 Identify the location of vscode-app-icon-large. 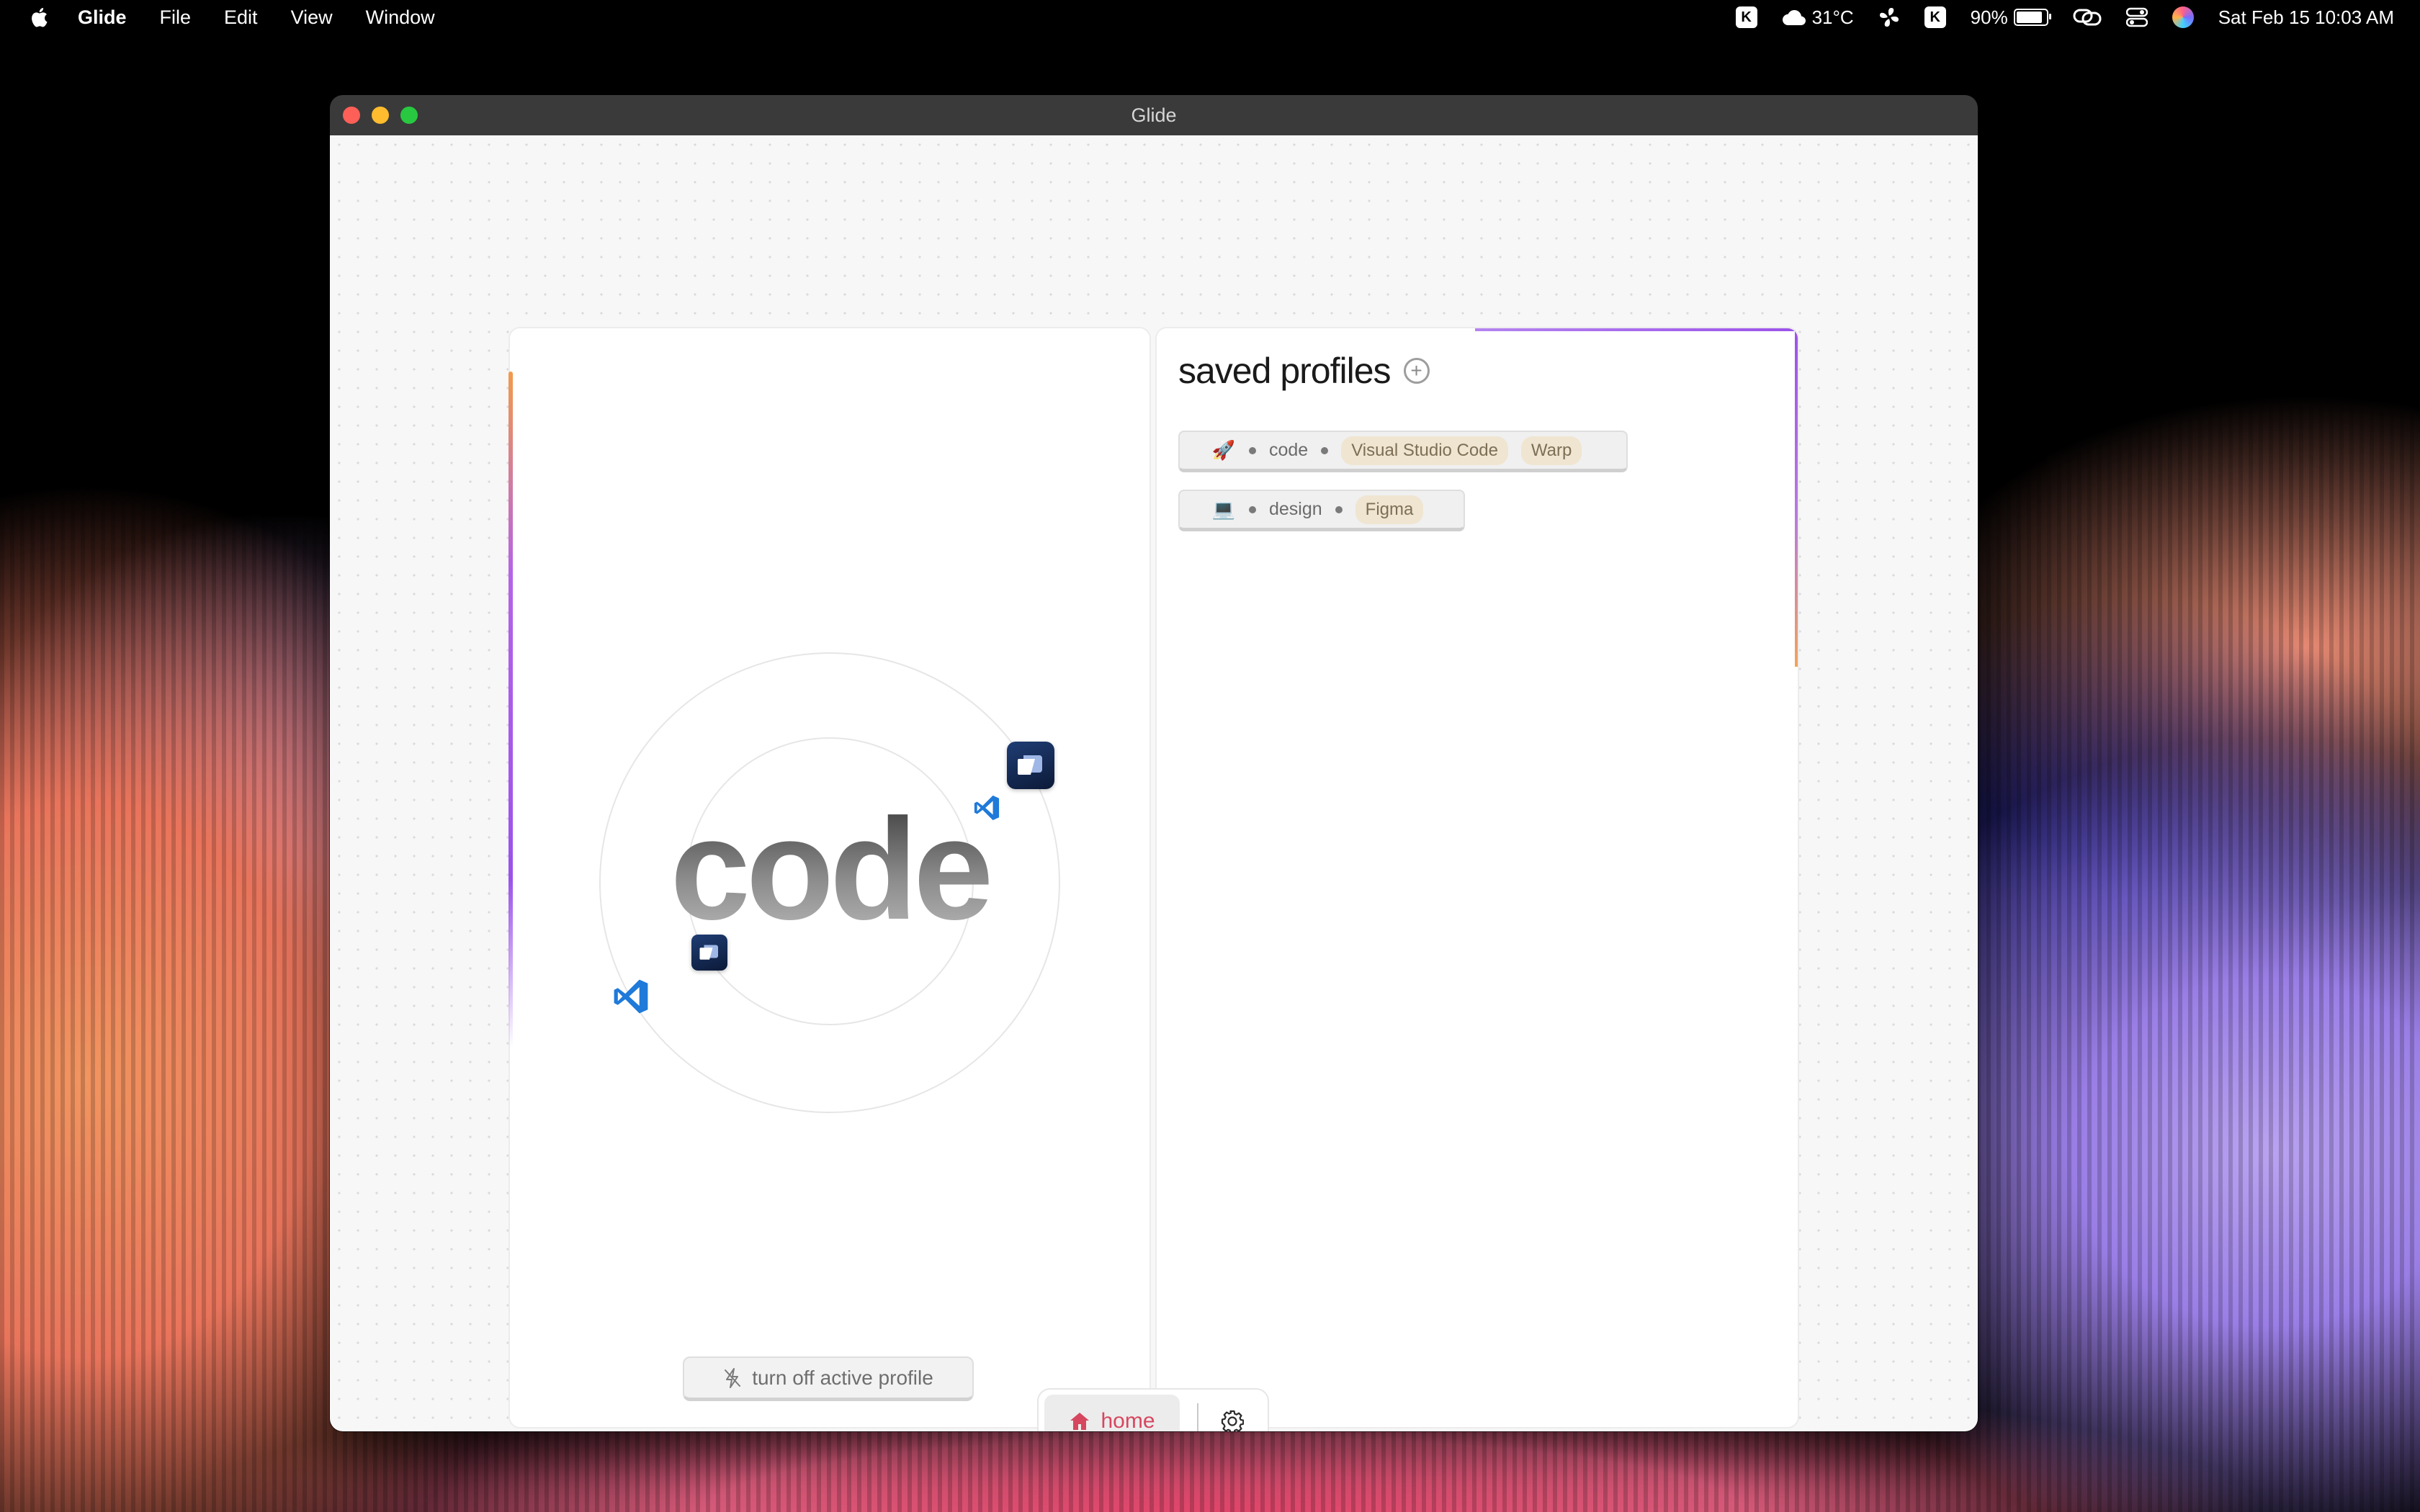
(631, 996).